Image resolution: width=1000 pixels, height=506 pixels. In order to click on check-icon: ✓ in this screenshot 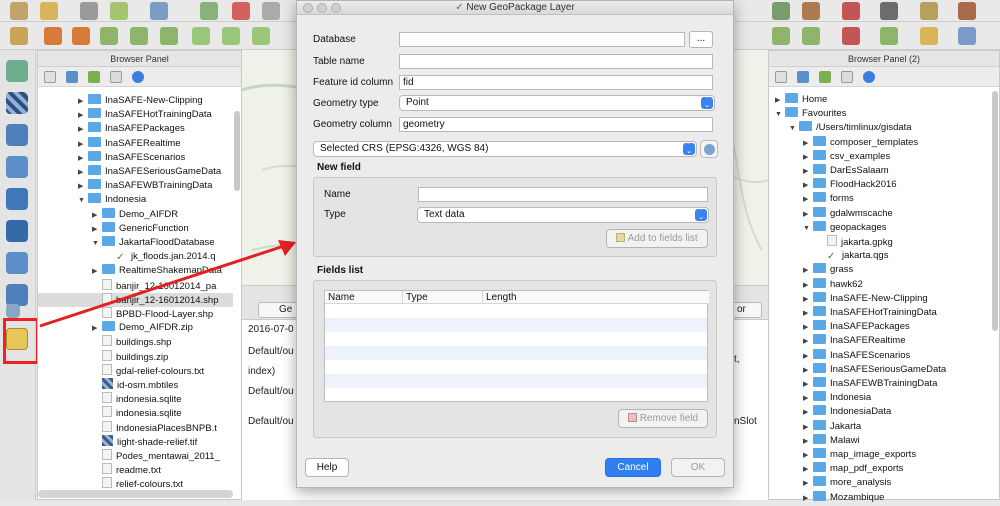, I will do `click(459, 7)`.